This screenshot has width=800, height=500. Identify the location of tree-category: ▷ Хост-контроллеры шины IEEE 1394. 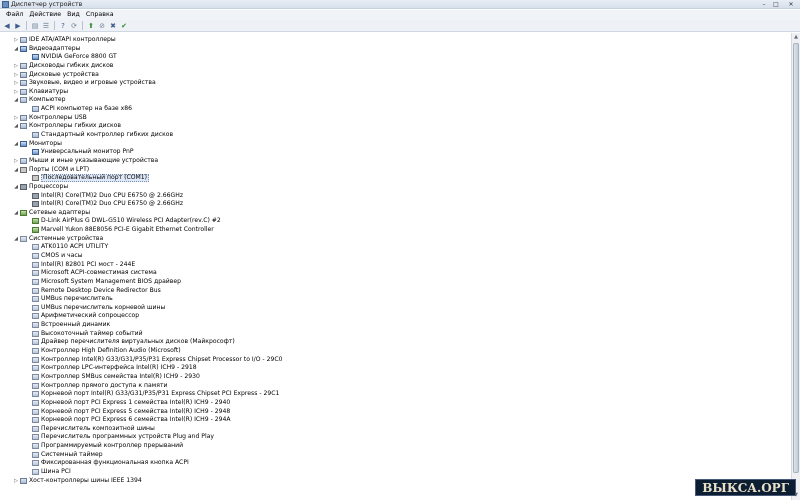
(77, 481).